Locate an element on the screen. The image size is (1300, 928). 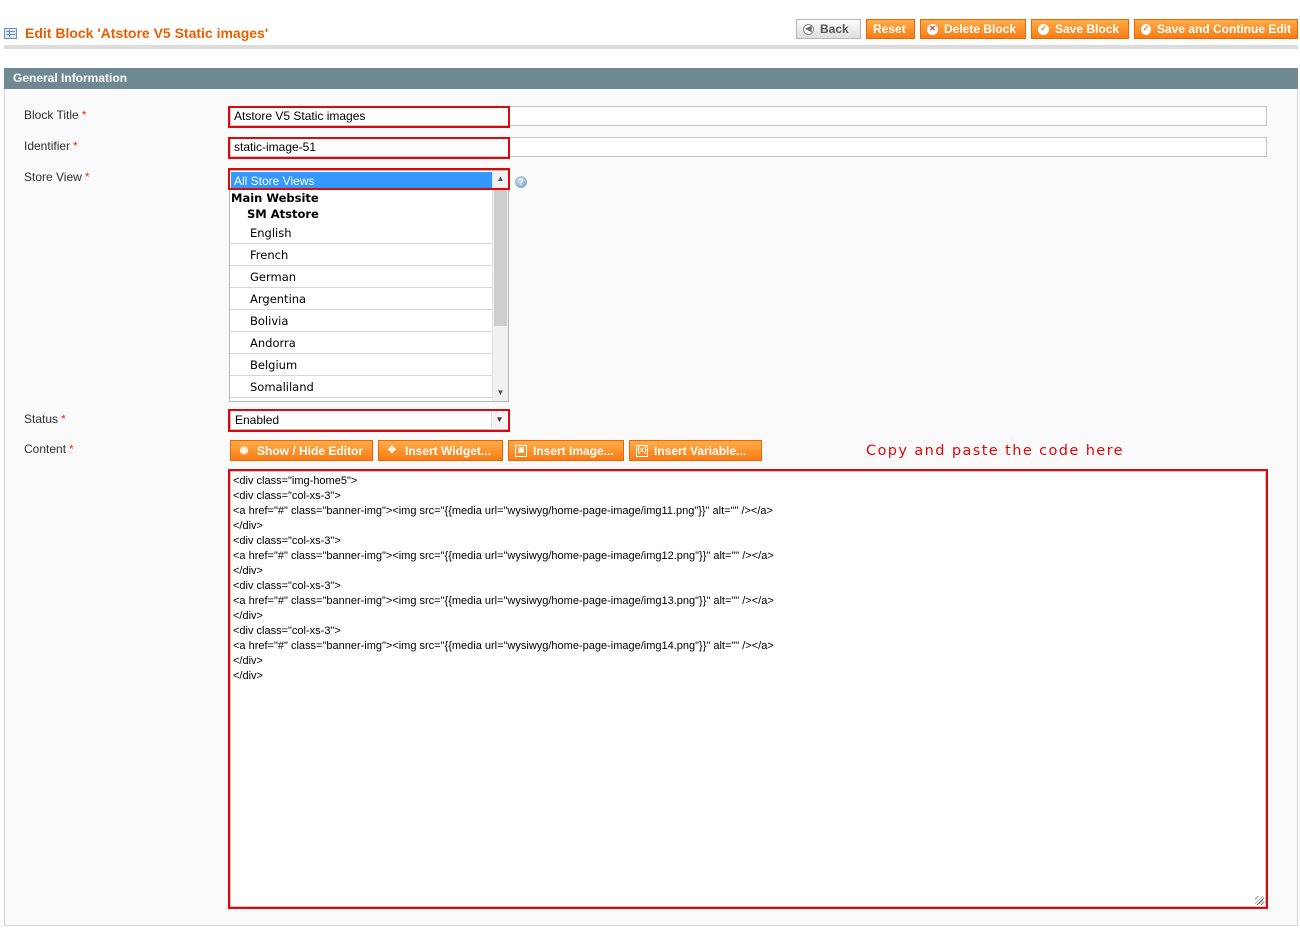
back-button: ◀ Back is located at coordinates (828, 29).